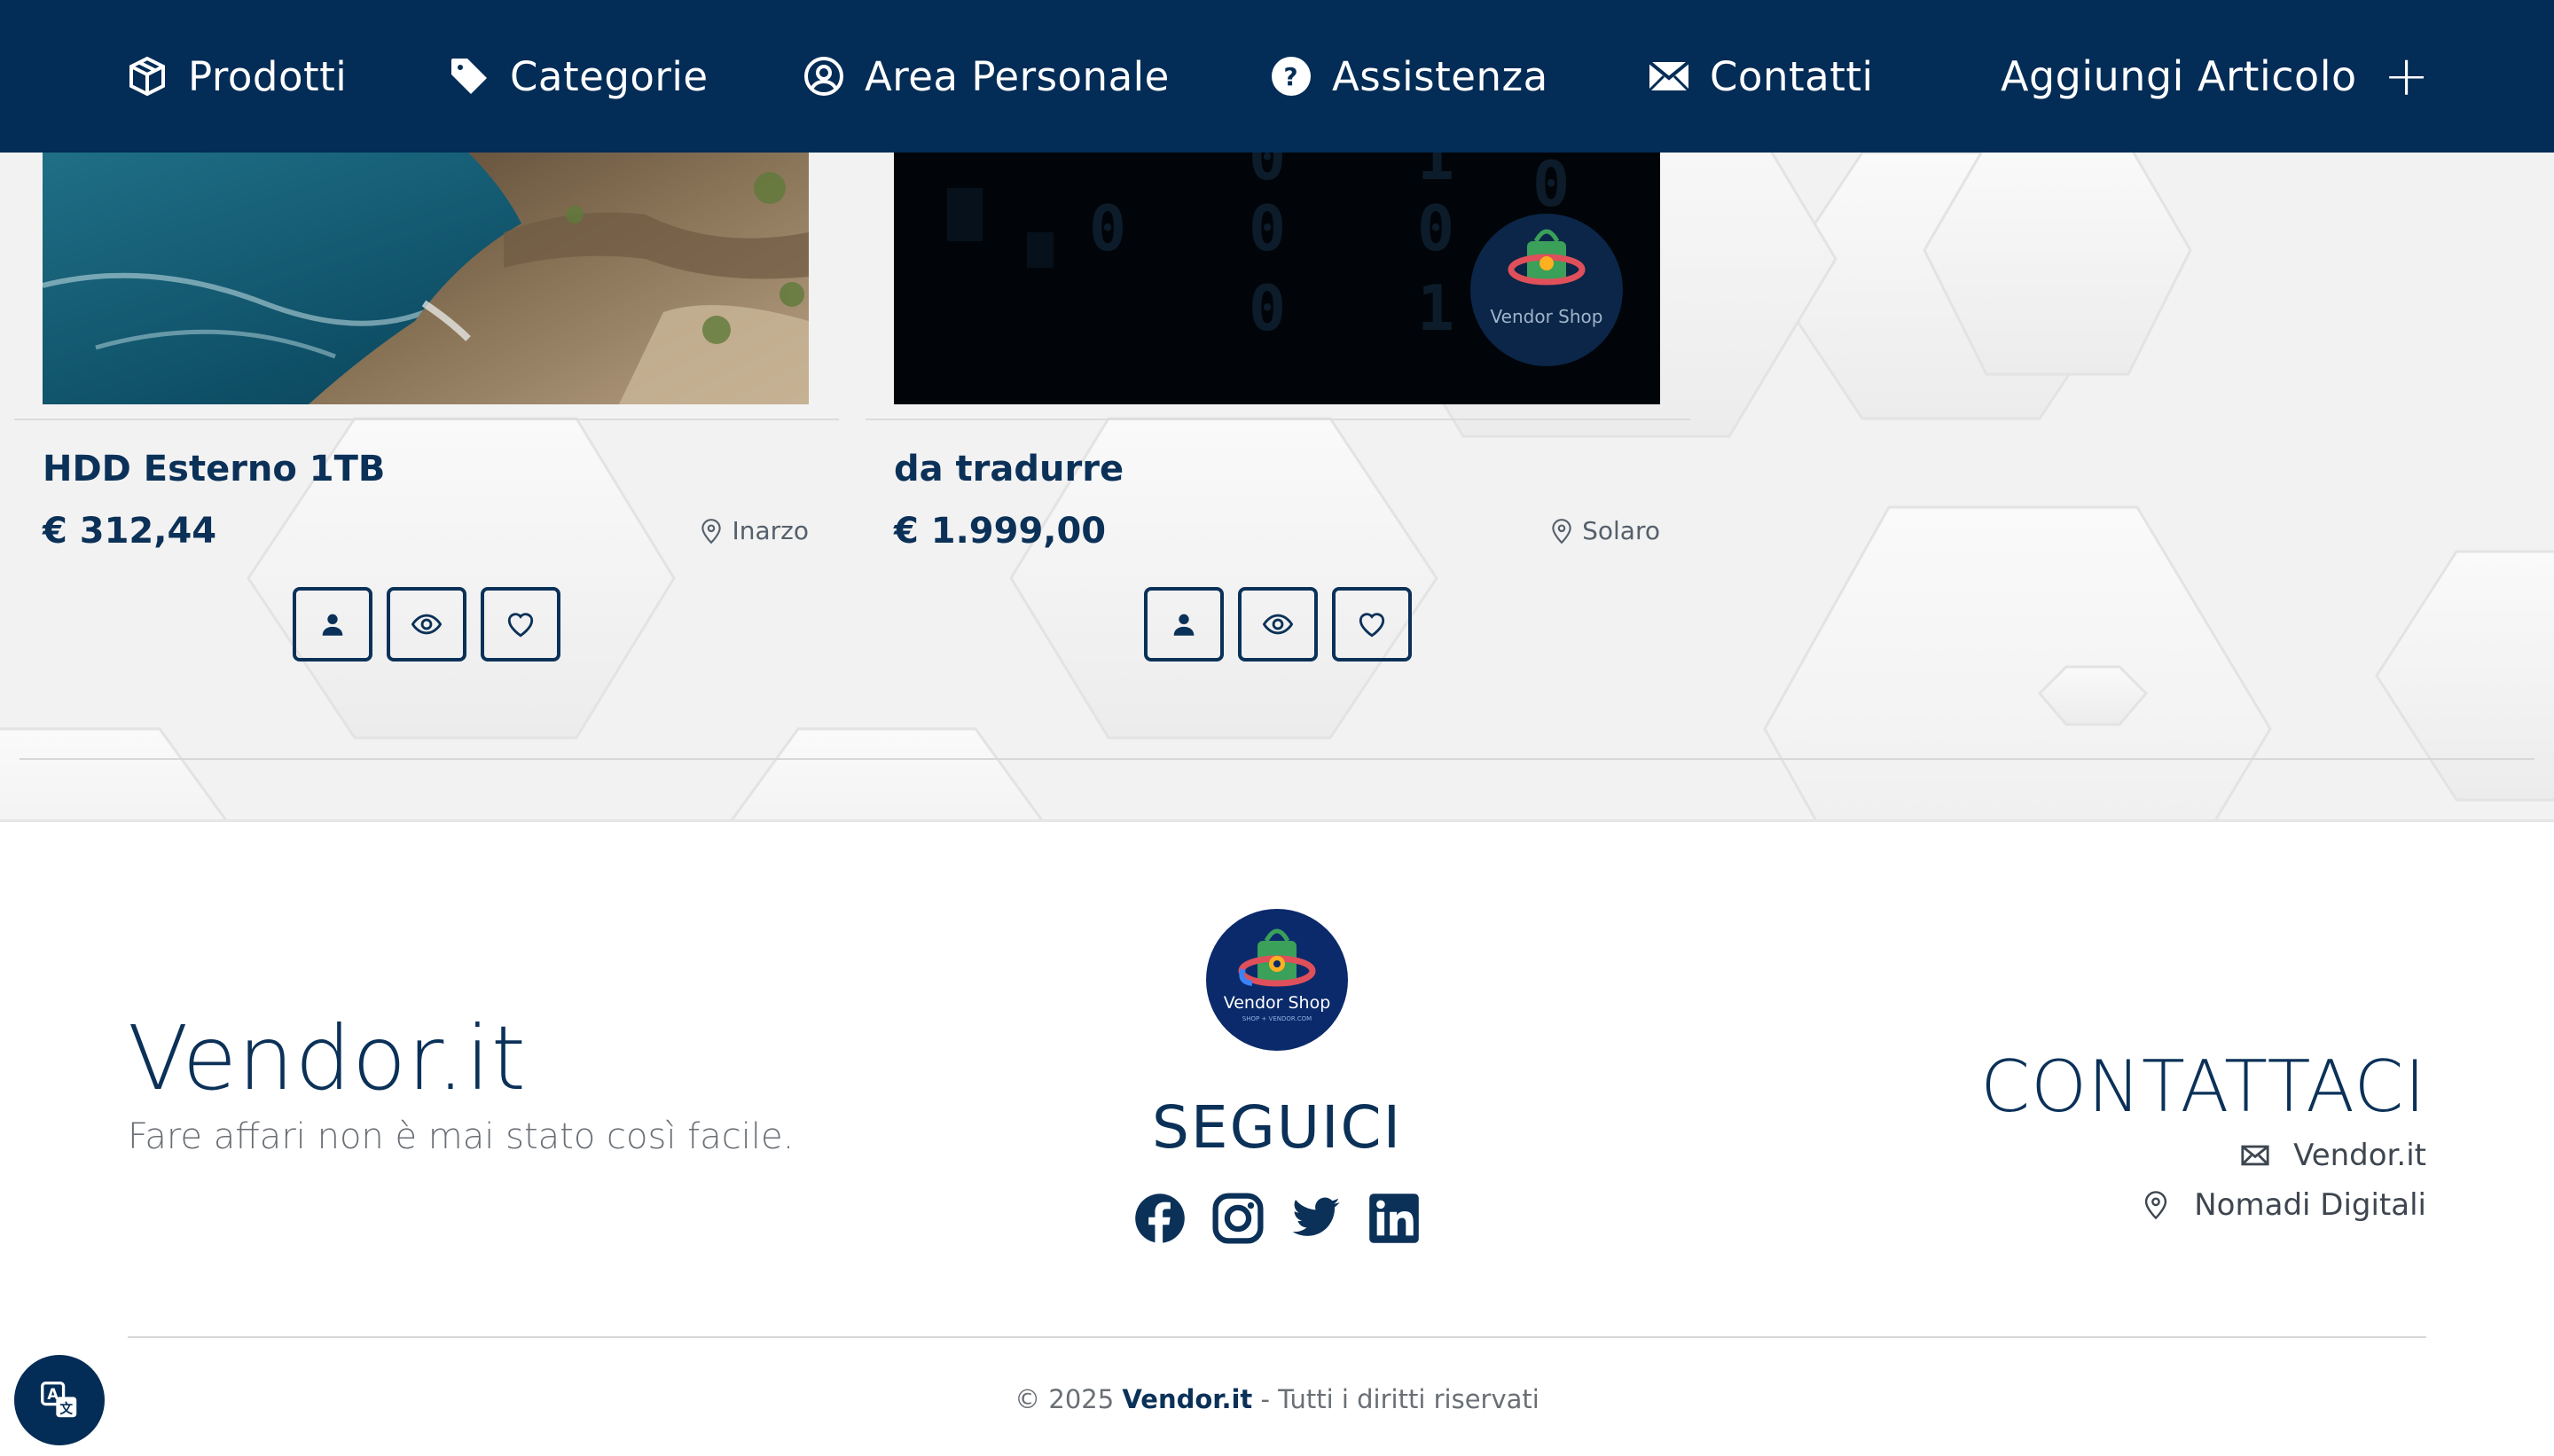 The height and width of the screenshot is (1456, 2554). I want to click on product-image, so click(426, 278).